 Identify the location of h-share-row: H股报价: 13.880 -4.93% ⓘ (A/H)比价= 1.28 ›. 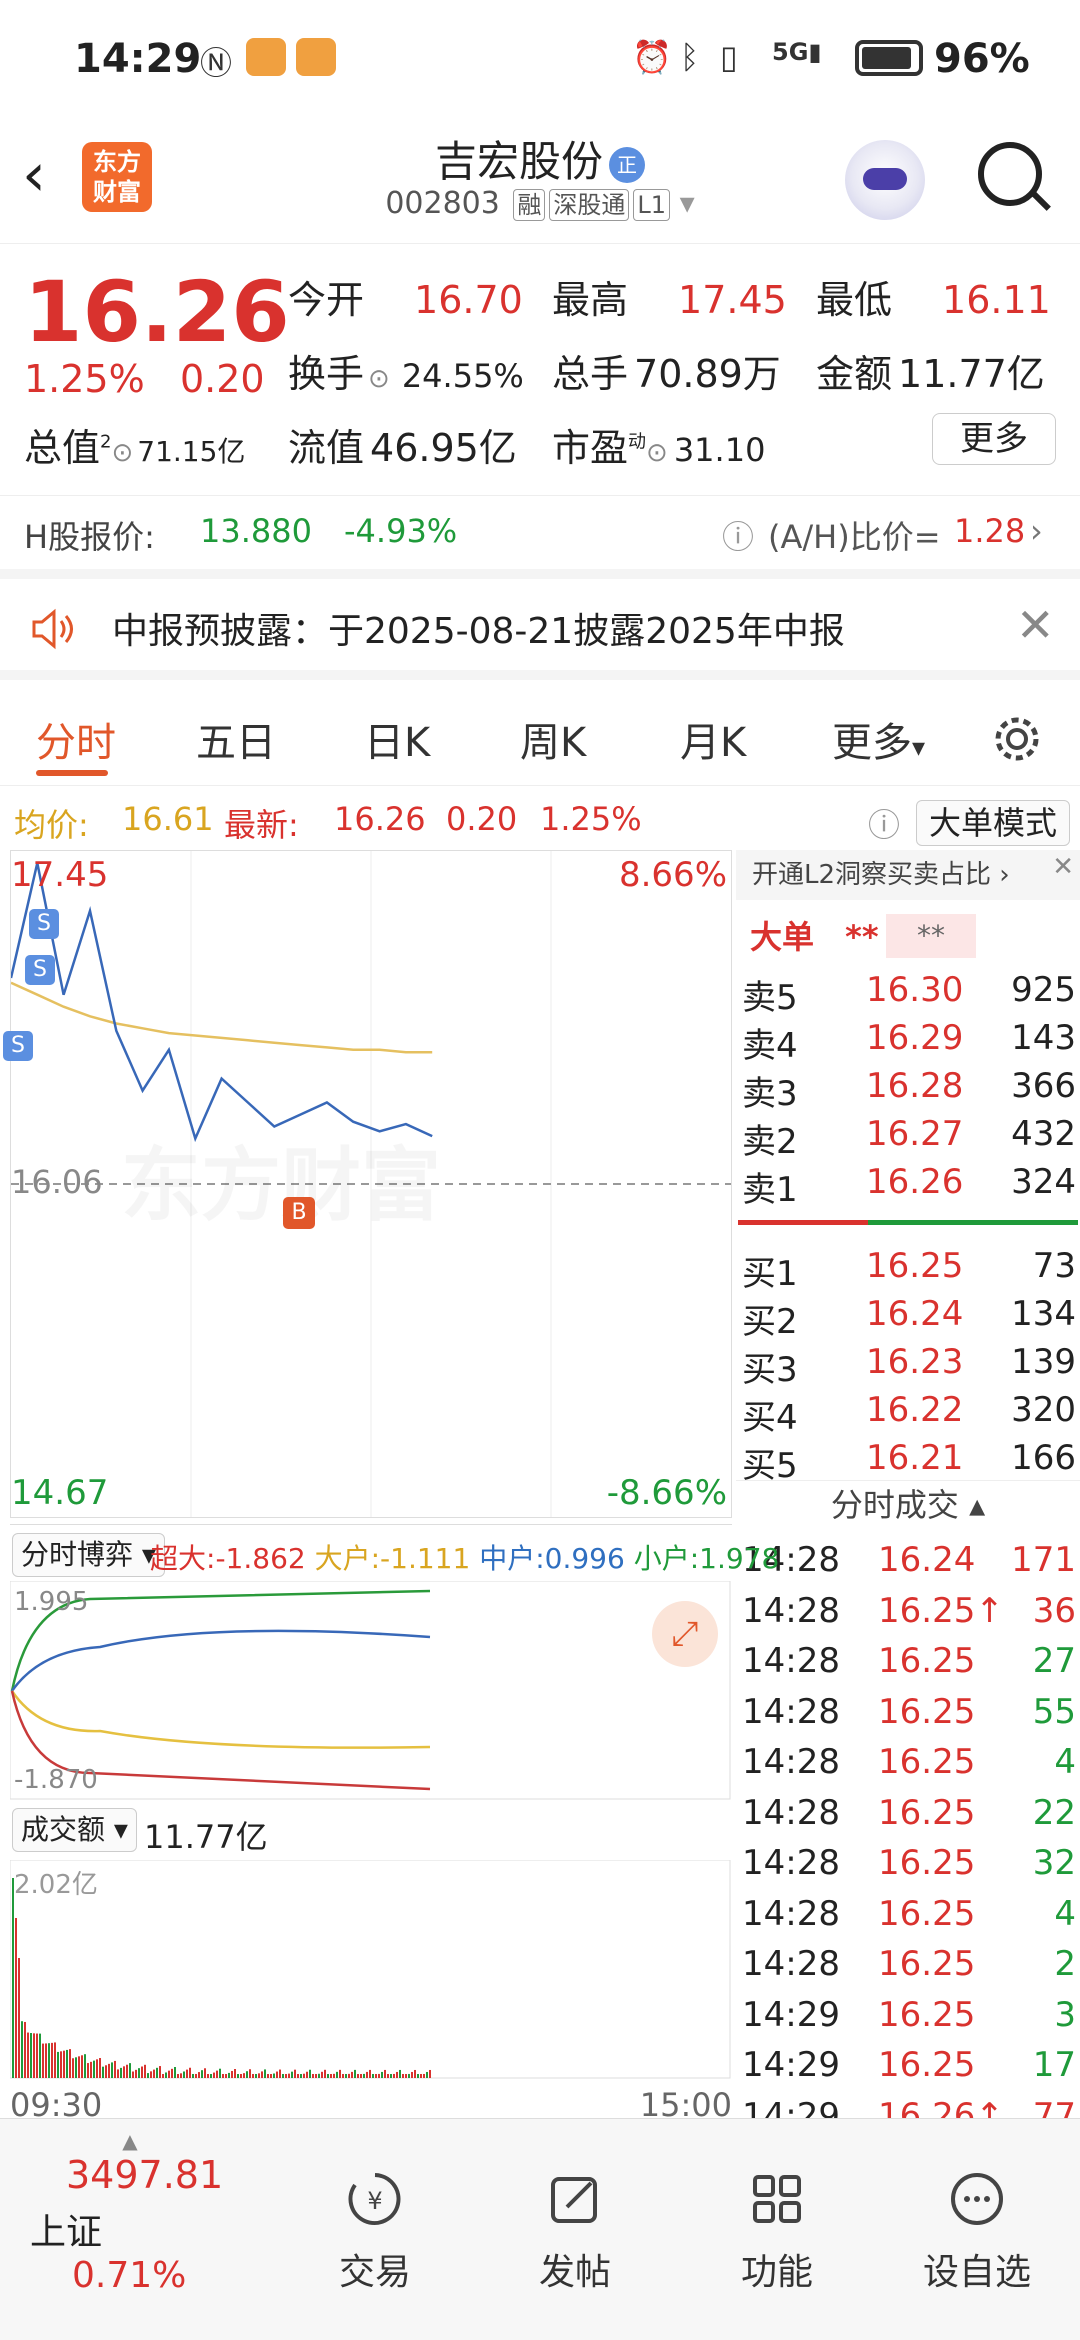
(540, 537).